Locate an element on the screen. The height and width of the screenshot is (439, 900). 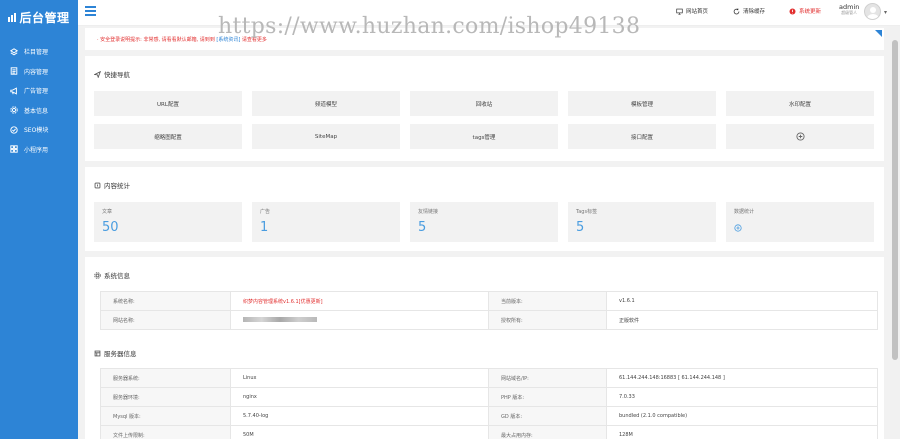
stats-title: 内容统计 is located at coordinates (112, 185).